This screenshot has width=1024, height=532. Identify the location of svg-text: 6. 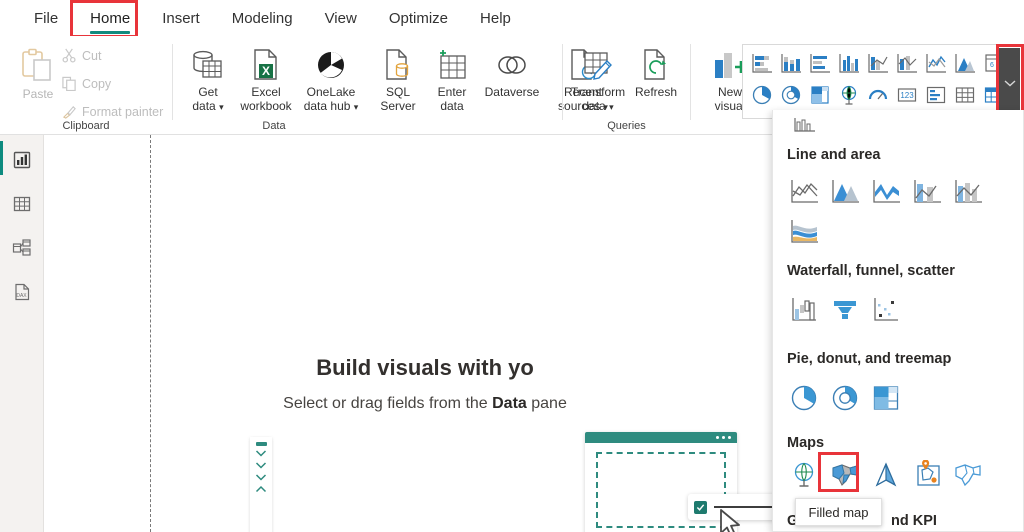
(992, 65).